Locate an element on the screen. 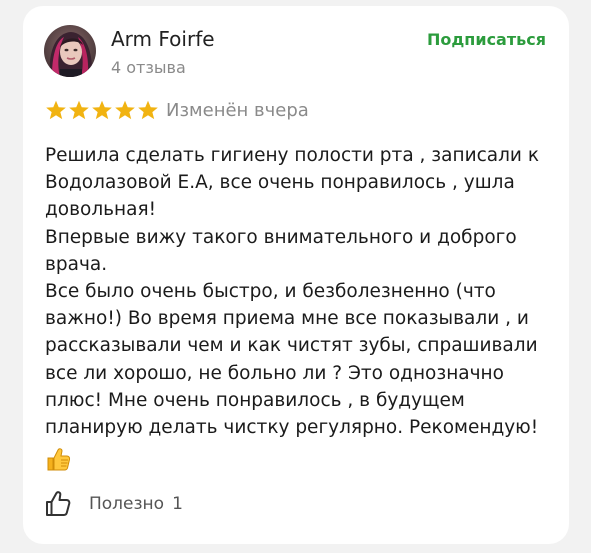 The width and height of the screenshot is (591, 553). edited-date: Изменён вчера is located at coordinates (237, 110).